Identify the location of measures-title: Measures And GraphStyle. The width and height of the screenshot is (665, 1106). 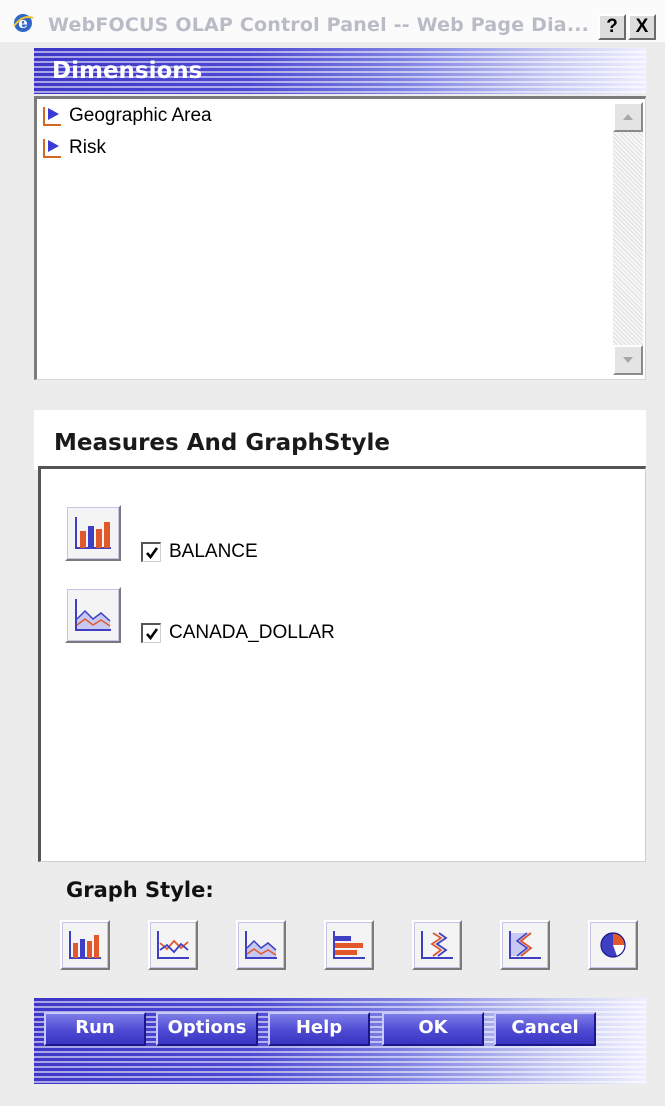
(222, 443).